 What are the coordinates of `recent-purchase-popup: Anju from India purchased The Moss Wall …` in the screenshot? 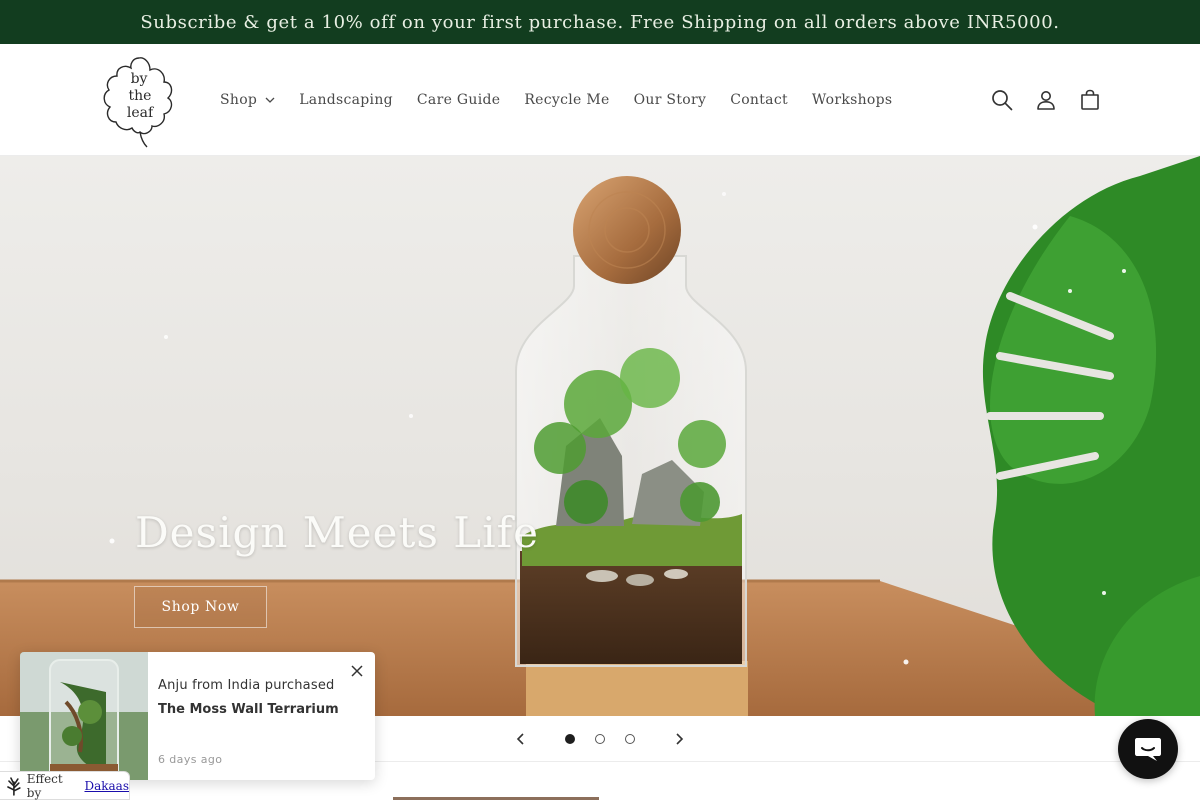 It's located at (197, 716).